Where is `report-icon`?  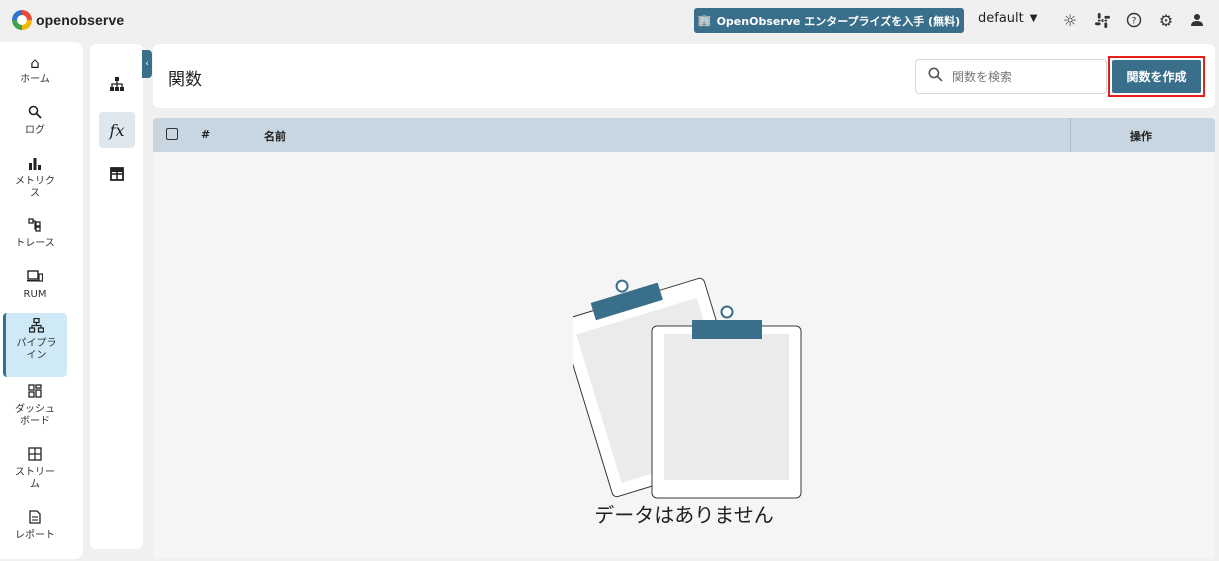
report-icon is located at coordinates (35, 519).